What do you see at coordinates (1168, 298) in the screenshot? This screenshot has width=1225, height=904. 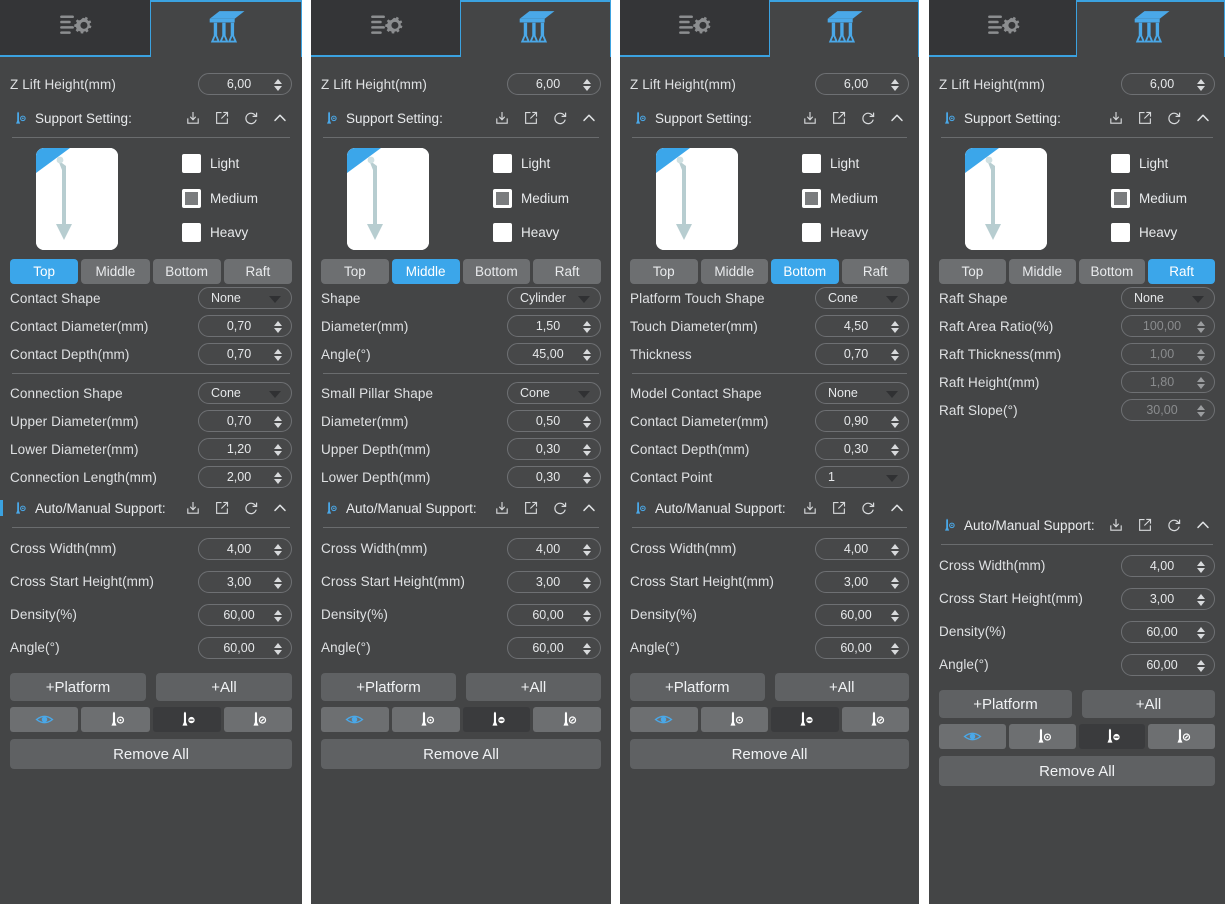 I see `combo-raft-shape: None` at bounding box center [1168, 298].